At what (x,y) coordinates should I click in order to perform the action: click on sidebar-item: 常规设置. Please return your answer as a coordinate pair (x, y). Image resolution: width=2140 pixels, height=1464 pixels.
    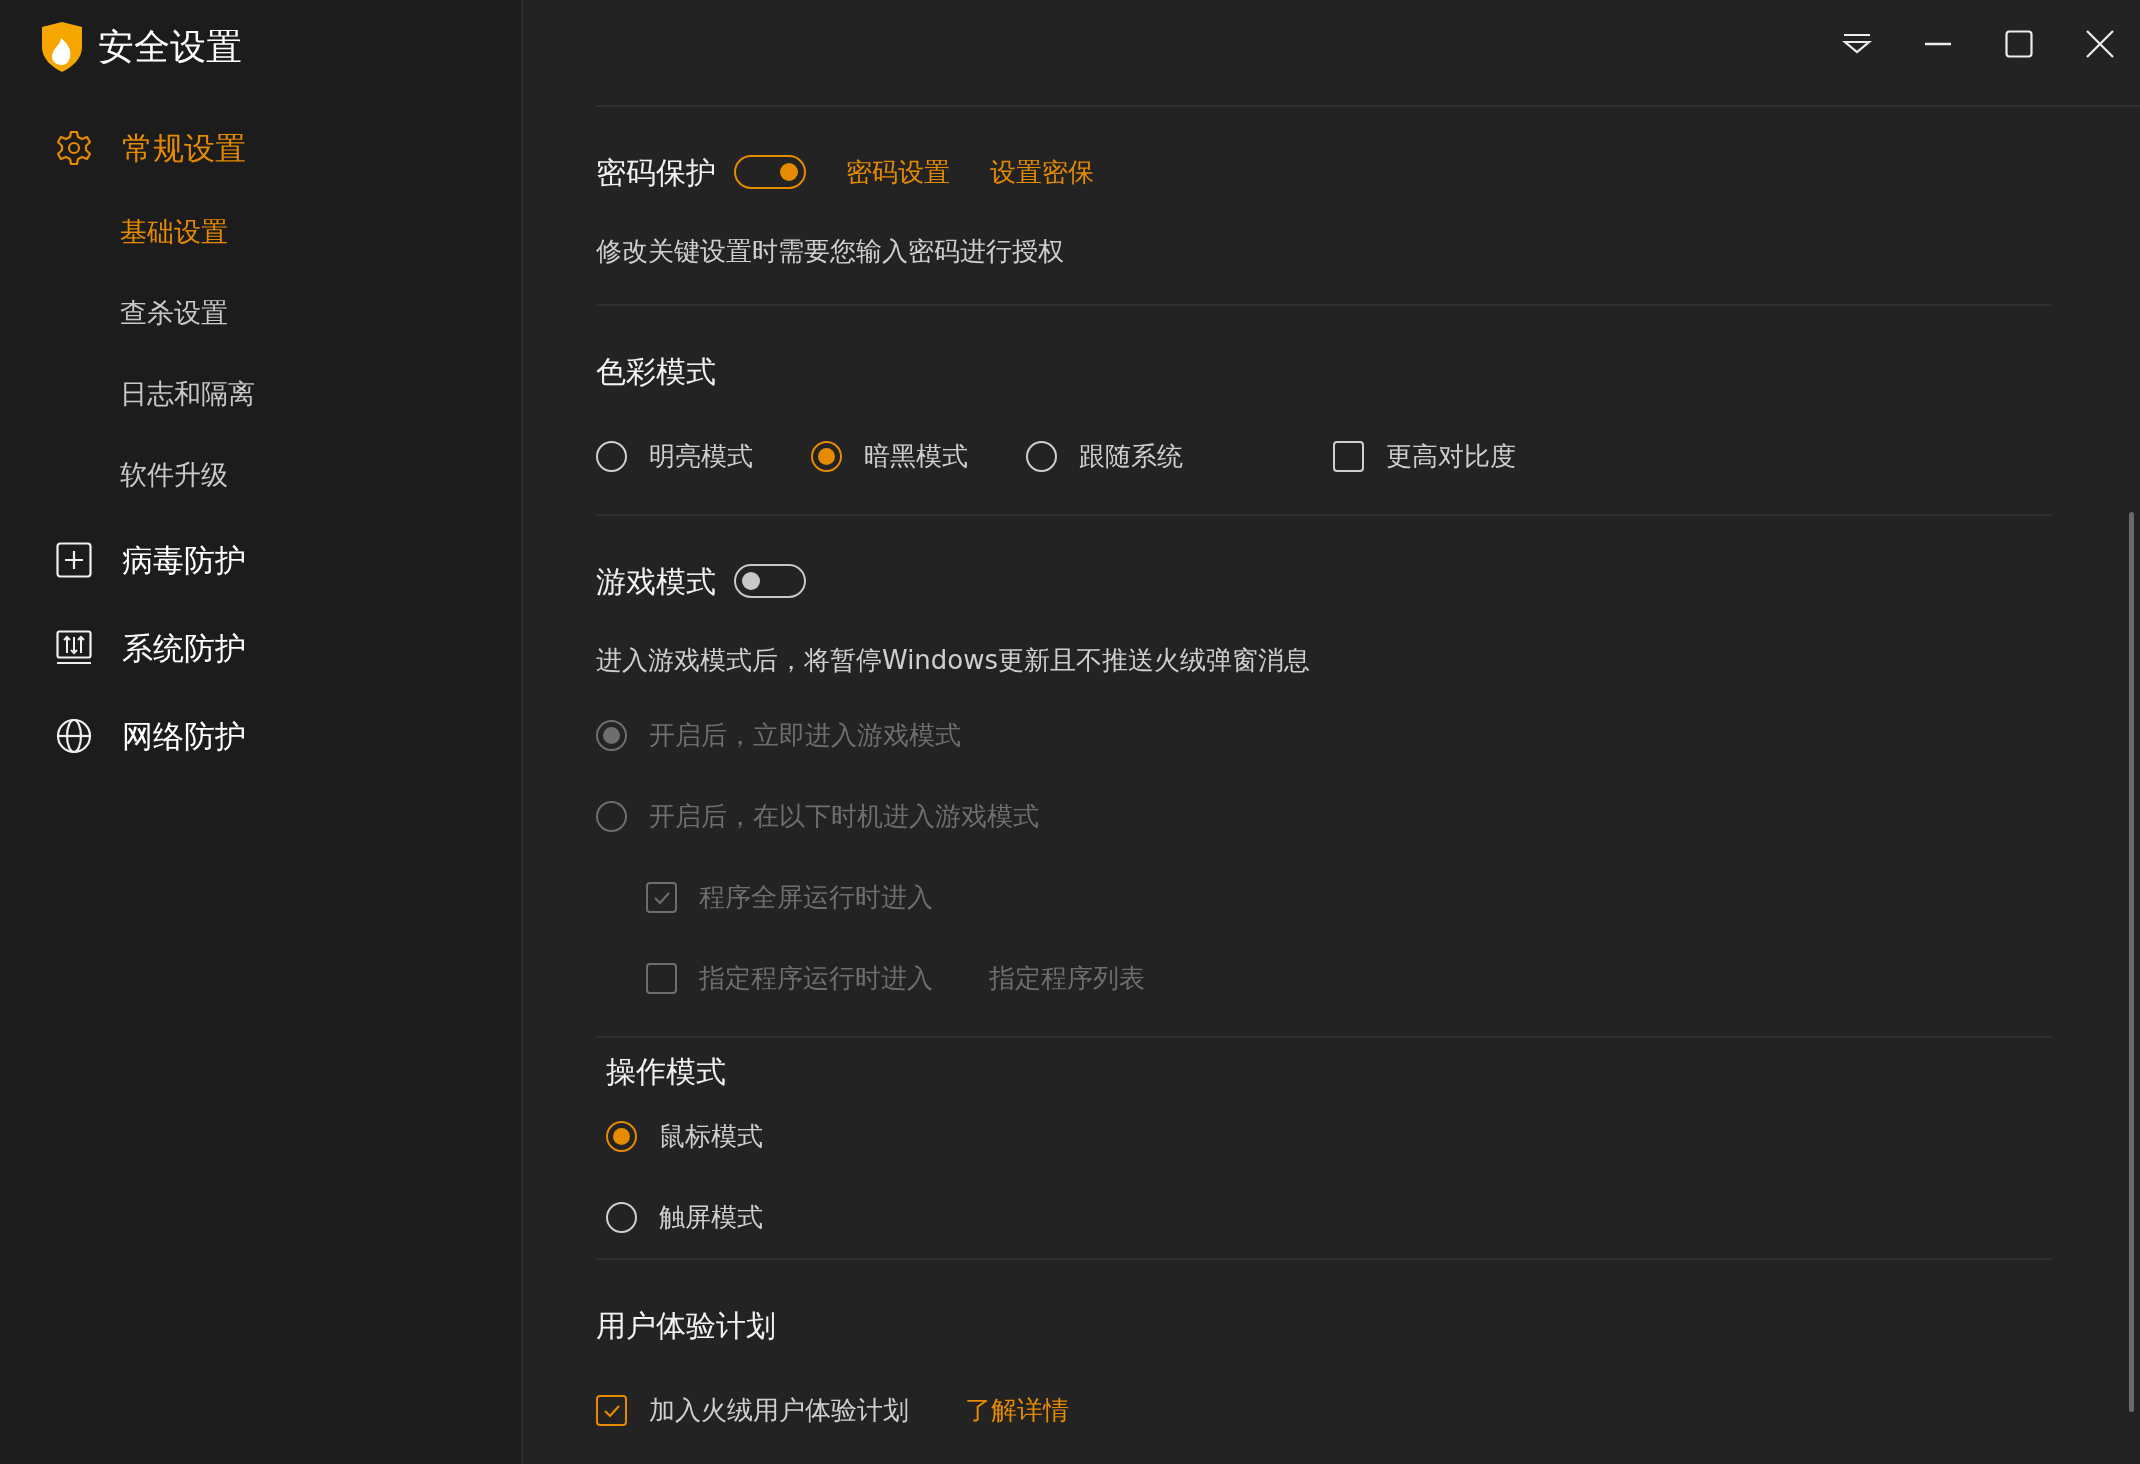
    Looking at the image, I should click on (280, 148).